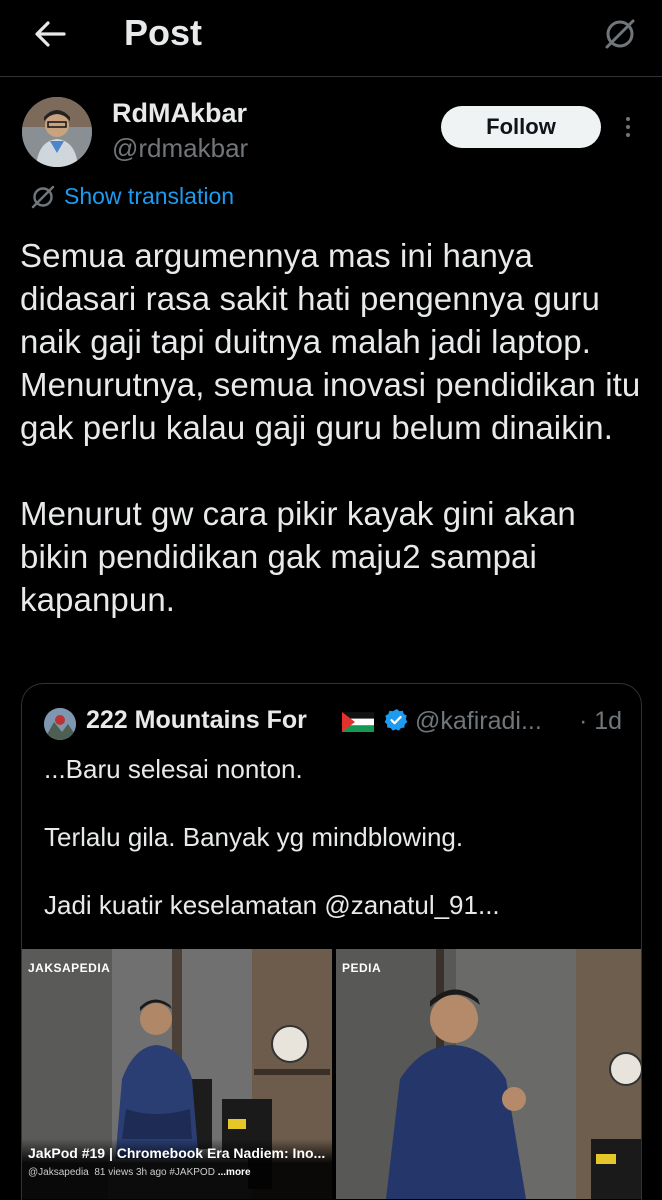 The height and width of the screenshot is (1200, 662). I want to click on grok-button, so click(620, 34).